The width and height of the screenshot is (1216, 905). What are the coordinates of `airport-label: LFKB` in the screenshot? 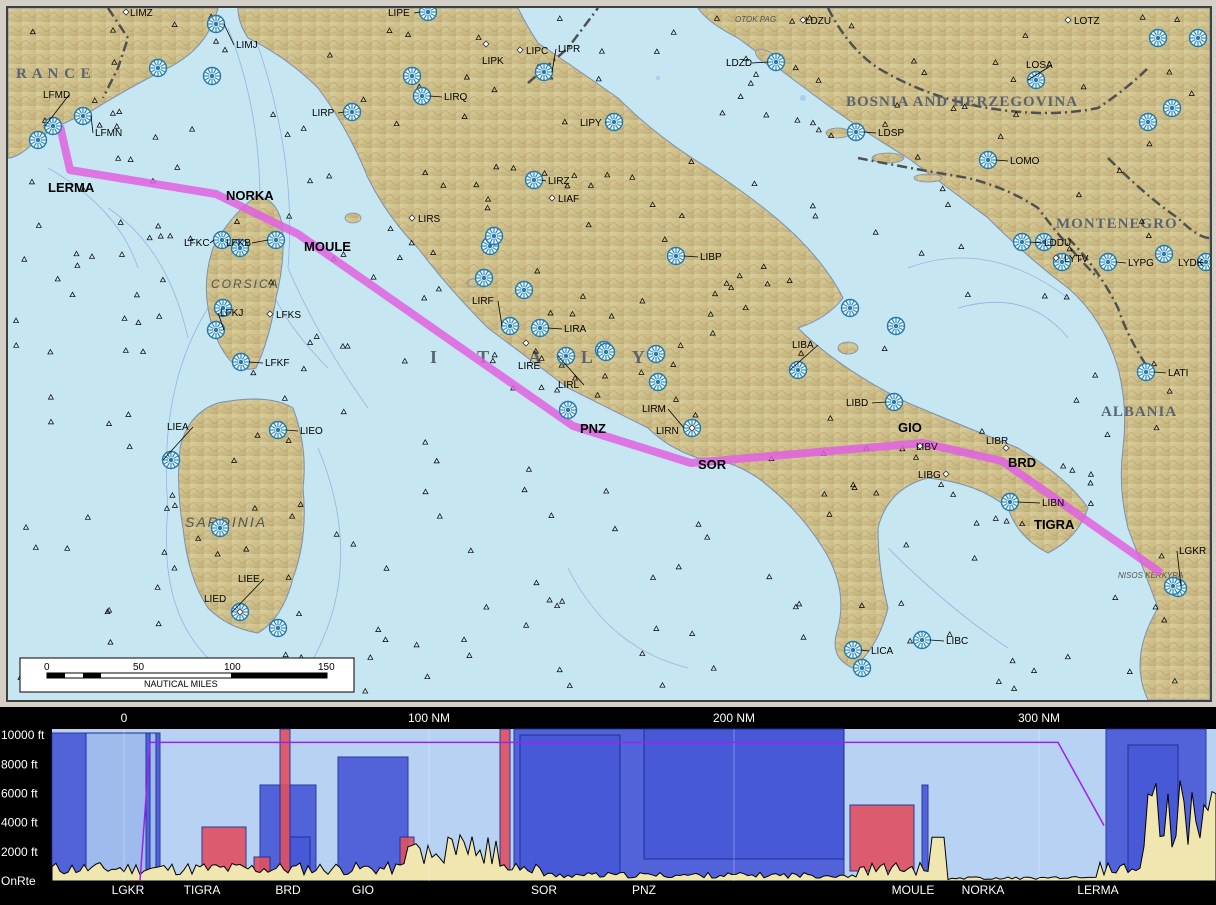 It's located at (238, 243).